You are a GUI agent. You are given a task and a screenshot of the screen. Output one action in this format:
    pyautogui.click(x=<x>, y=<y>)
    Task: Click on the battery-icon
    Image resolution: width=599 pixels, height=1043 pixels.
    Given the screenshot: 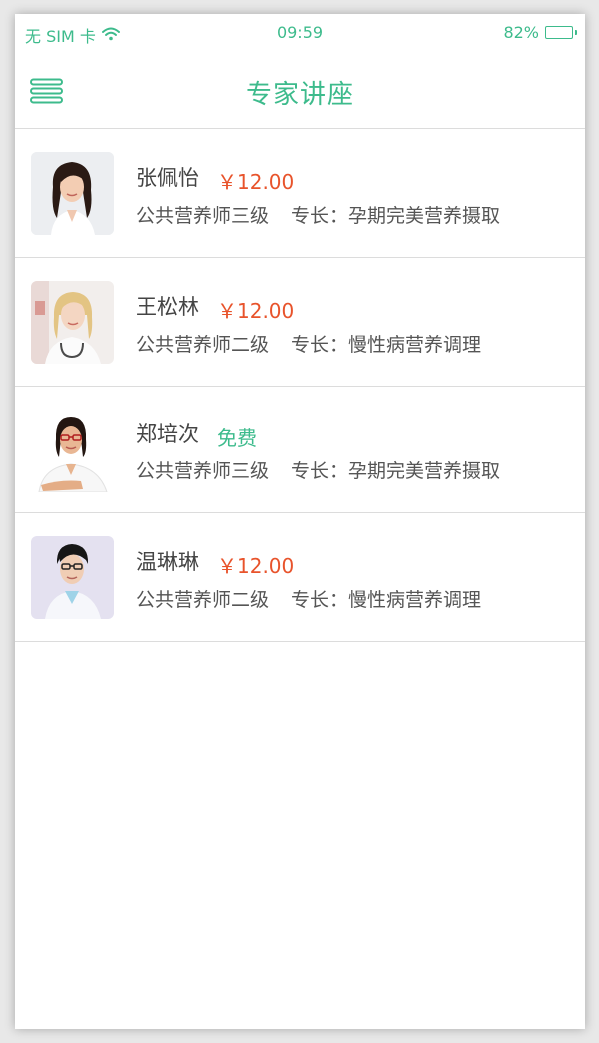 What is the action you would take?
    pyautogui.click(x=561, y=32)
    